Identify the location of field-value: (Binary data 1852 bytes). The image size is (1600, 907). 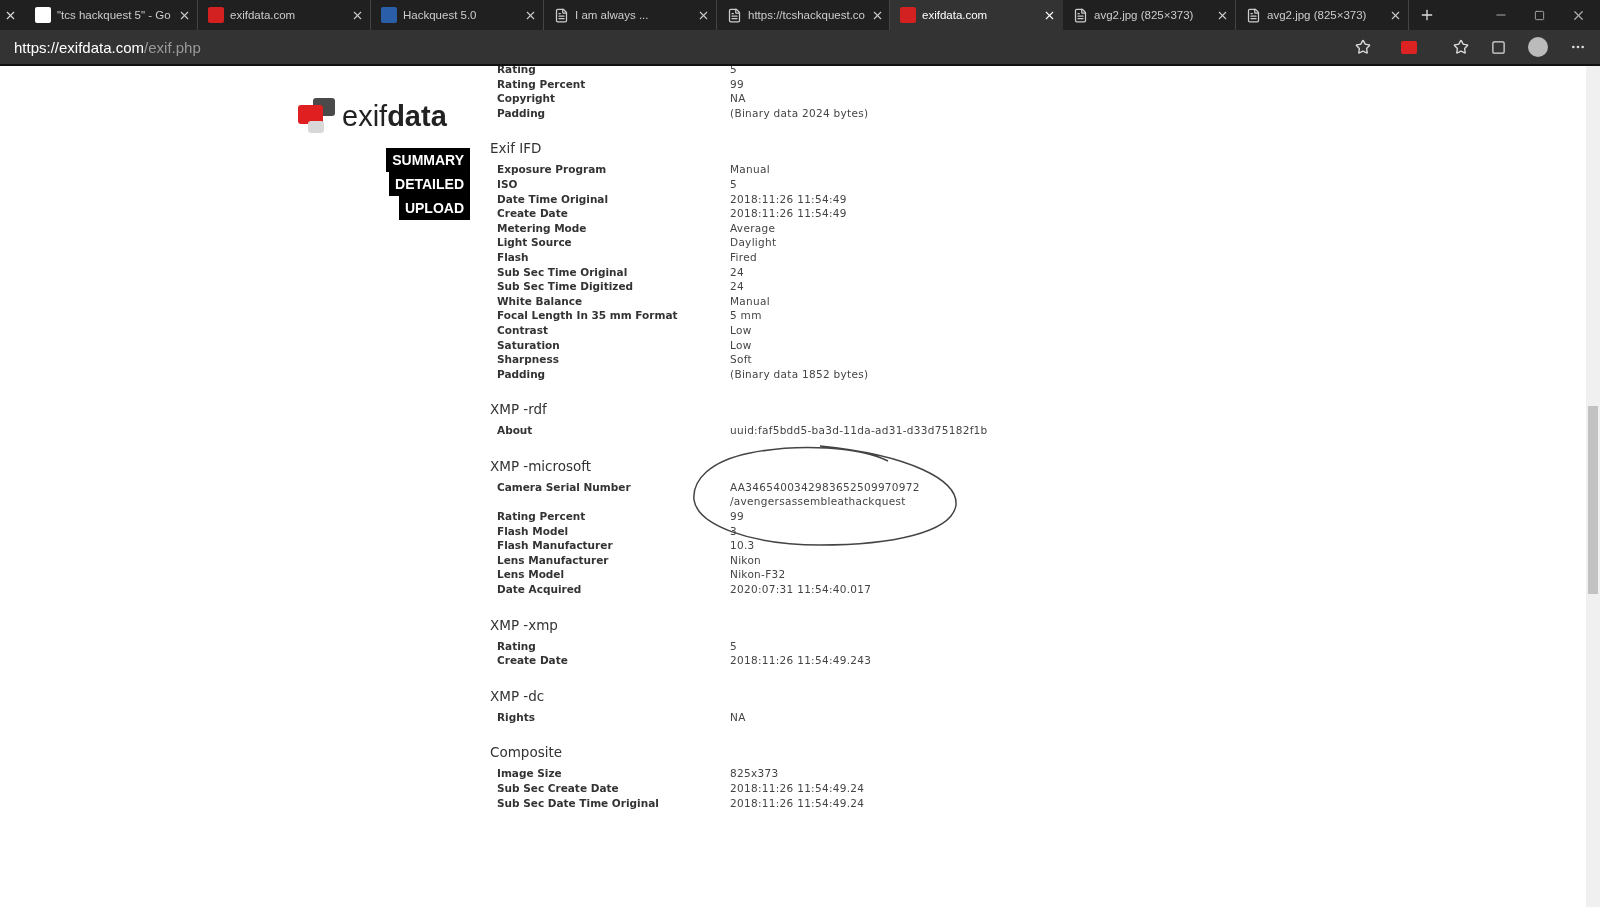
(800, 374).